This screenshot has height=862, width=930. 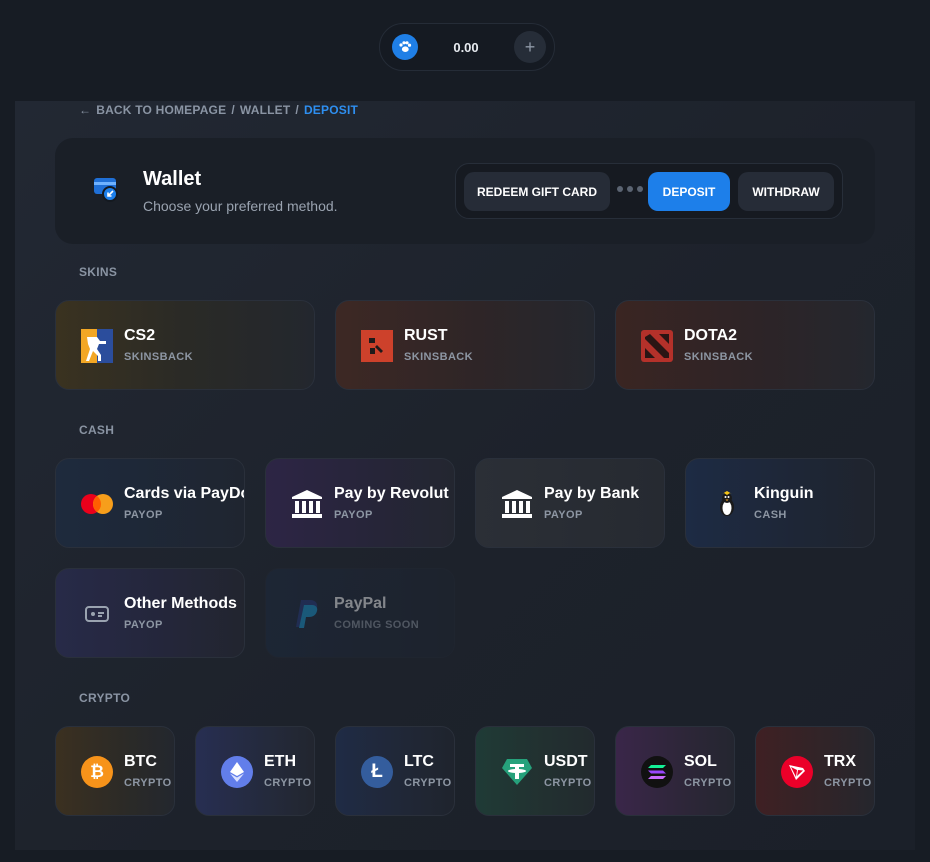 I want to click on tether-icon, so click(x=517, y=772).